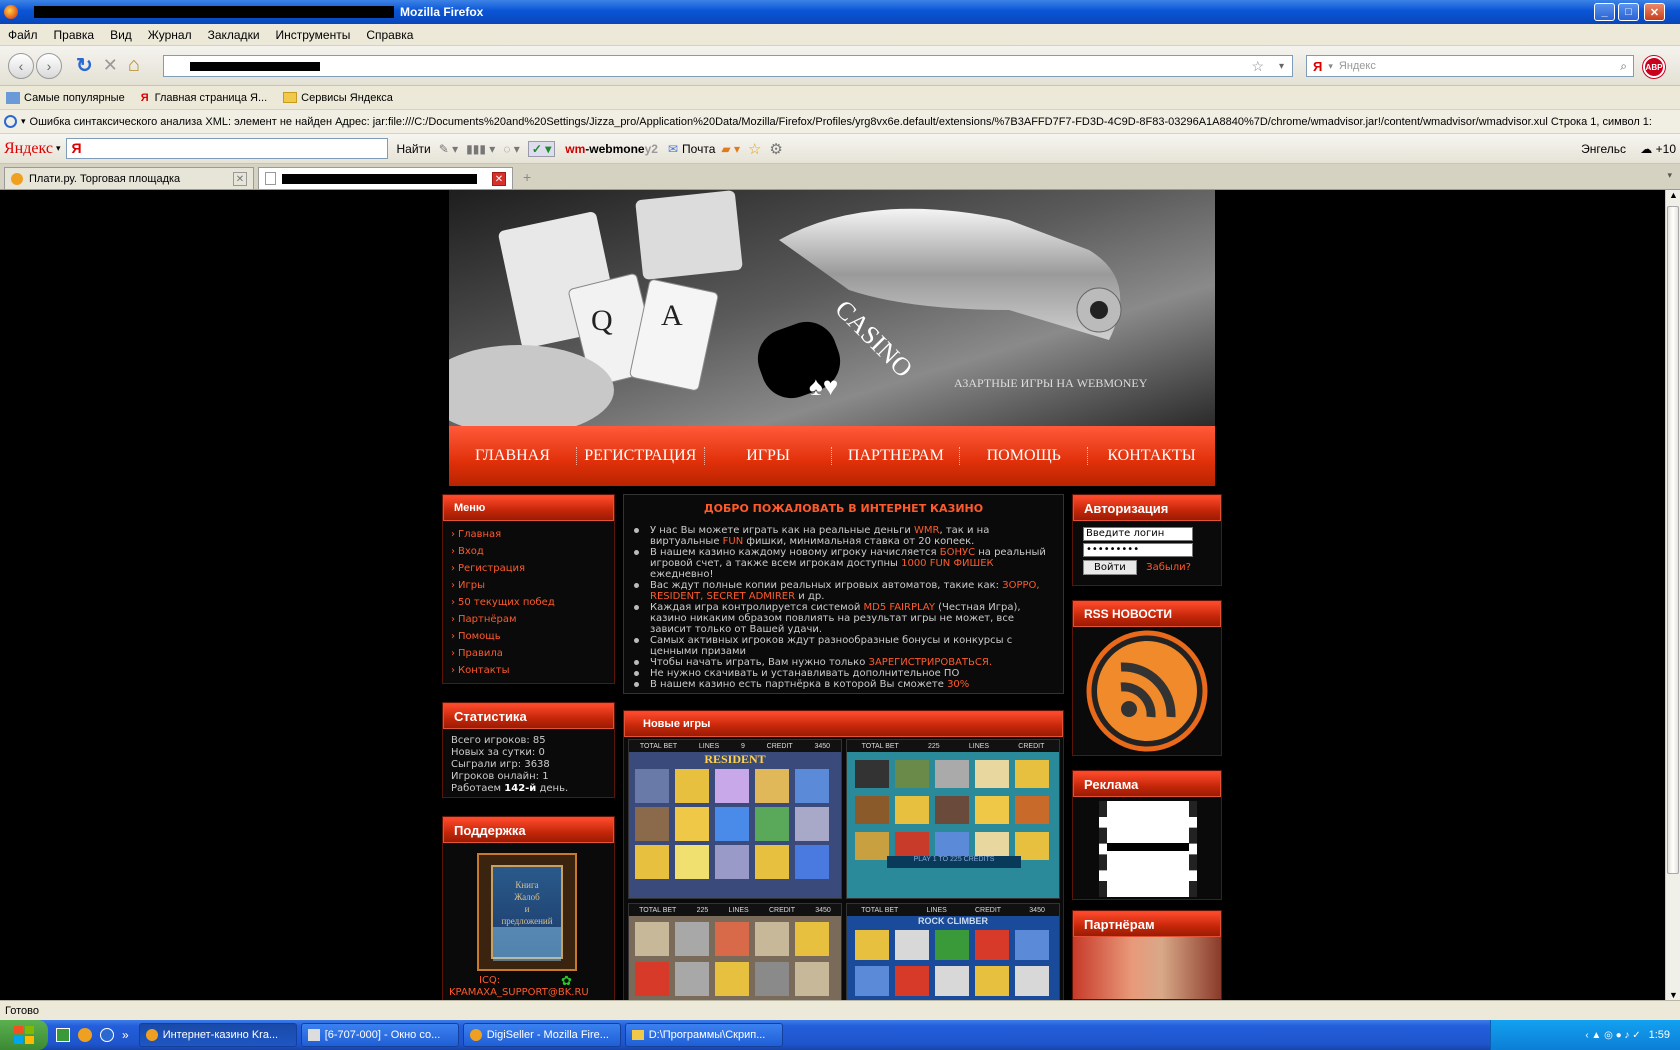 The height and width of the screenshot is (1050, 1680). I want to click on comment-icon: ◌ ▾, so click(511, 149).